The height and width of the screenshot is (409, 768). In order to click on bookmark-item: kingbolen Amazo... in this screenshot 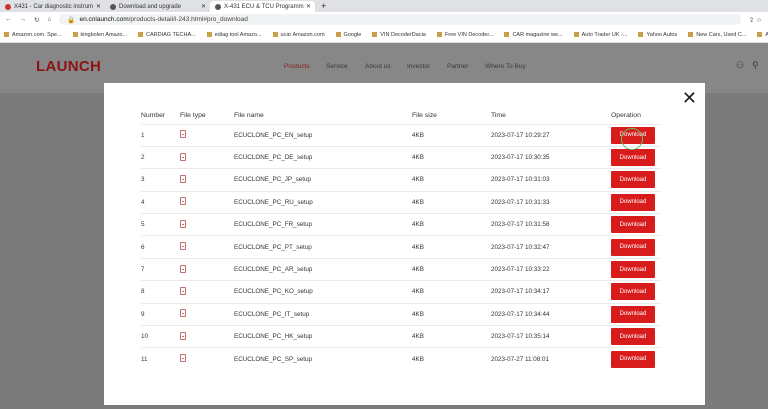, I will do `click(100, 35)`.